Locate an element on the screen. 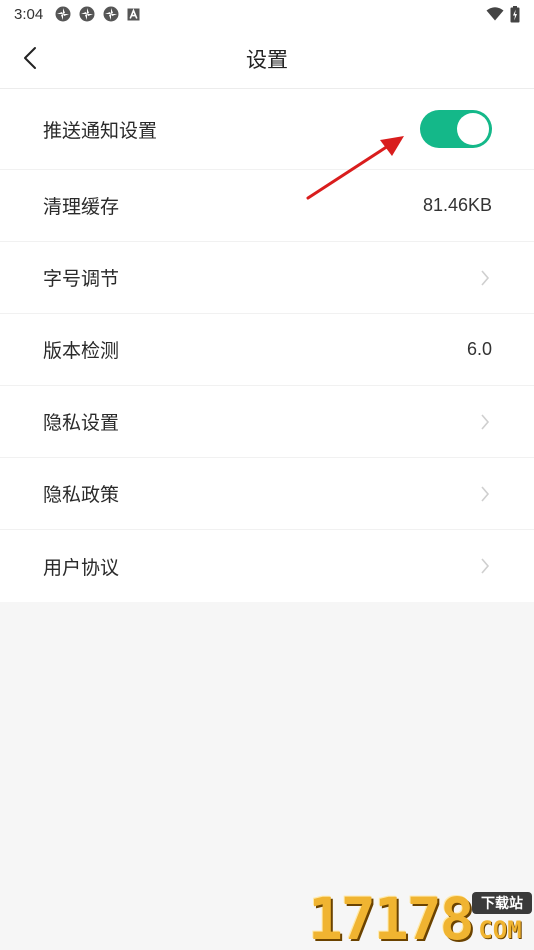 The width and height of the screenshot is (534, 950). version-check-row: 版本检测 6.0 is located at coordinates (267, 350).